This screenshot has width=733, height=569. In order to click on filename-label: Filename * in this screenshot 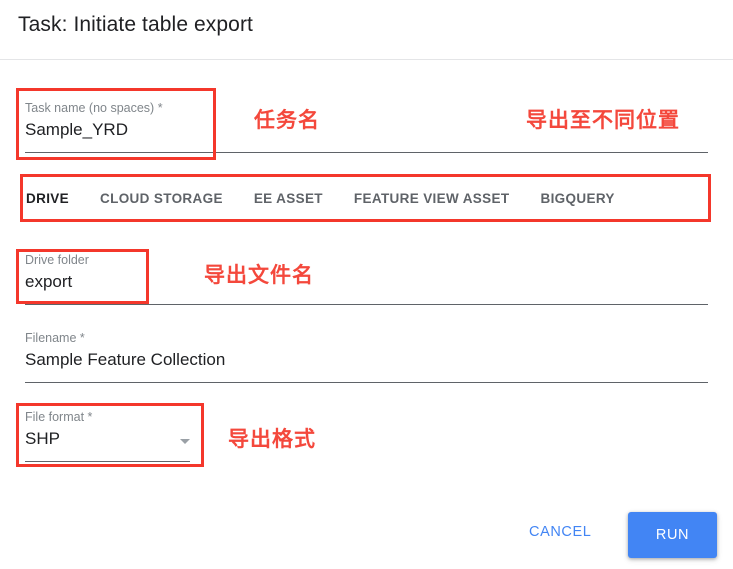, I will do `click(55, 338)`.